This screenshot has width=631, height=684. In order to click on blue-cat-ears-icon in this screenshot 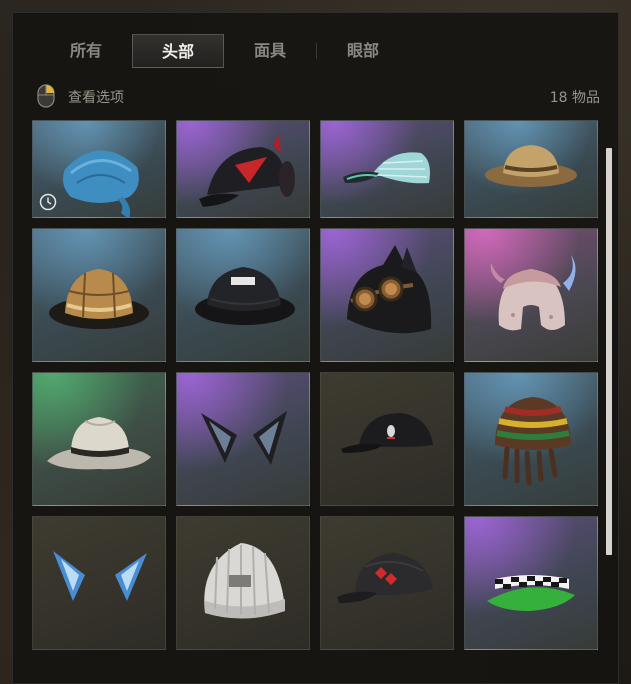, I will do `click(100, 576)`.